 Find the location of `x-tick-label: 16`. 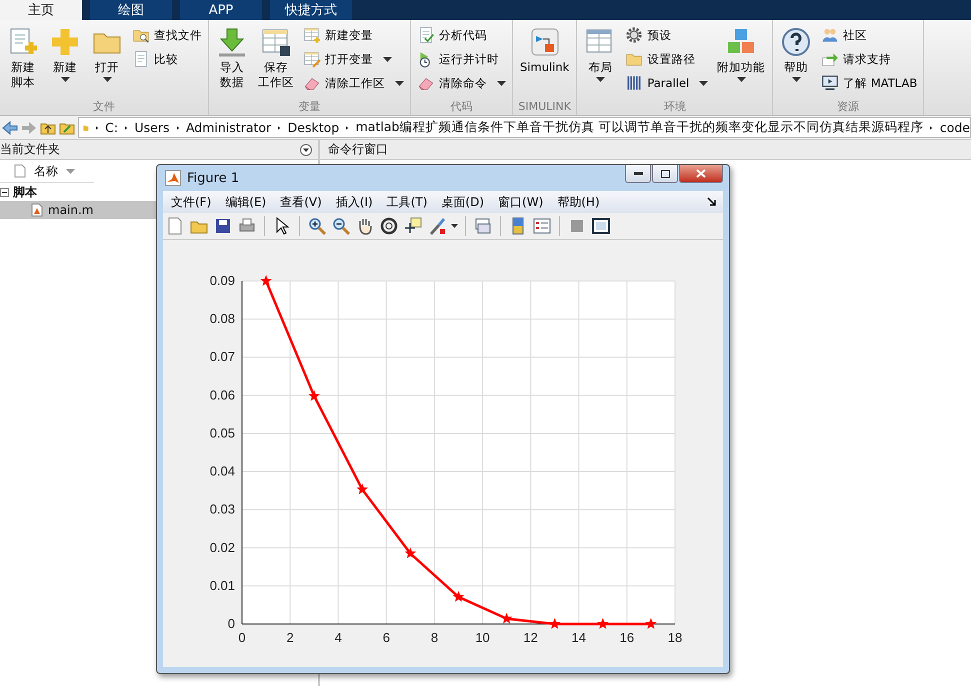

x-tick-label: 16 is located at coordinates (627, 637).